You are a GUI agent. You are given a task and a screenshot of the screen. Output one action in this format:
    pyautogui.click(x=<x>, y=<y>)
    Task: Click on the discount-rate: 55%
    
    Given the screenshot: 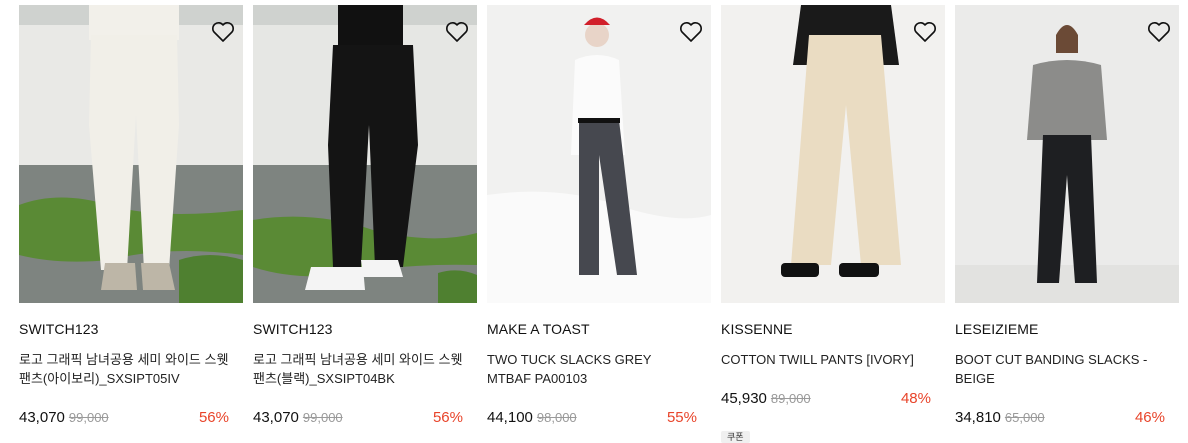 What is the action you would take?
    pyautogui.click(x=681, y=417)
    